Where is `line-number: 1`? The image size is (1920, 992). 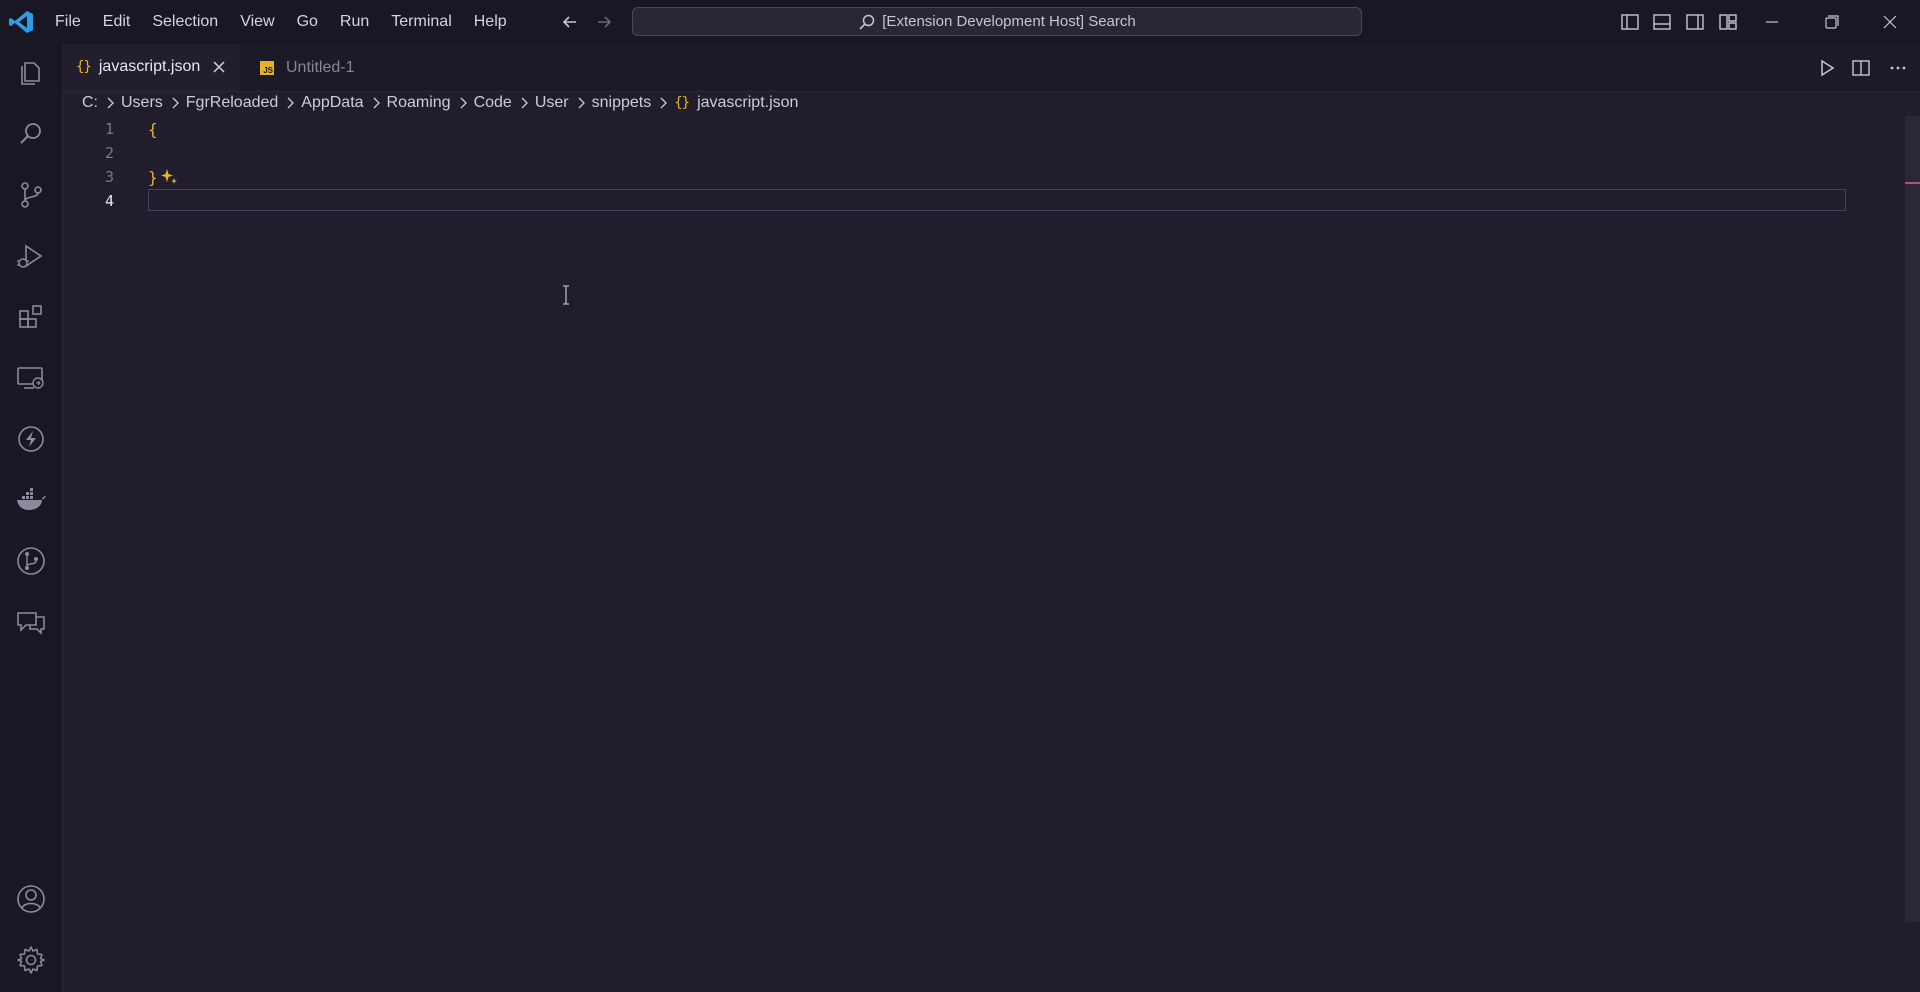
line-number: 1 is located at coordinates (109, 129).